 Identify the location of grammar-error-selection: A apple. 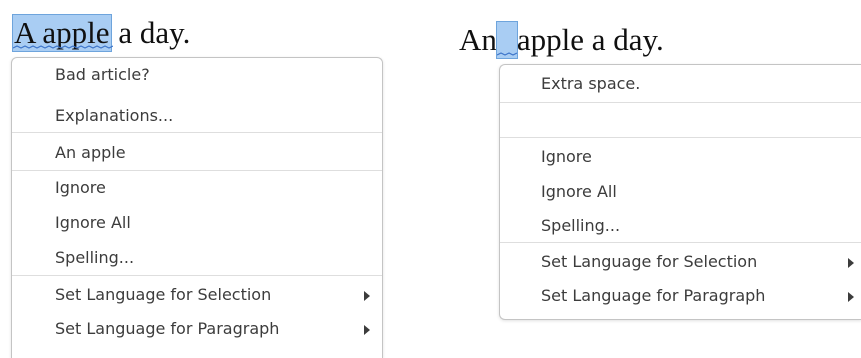
(62, 33).